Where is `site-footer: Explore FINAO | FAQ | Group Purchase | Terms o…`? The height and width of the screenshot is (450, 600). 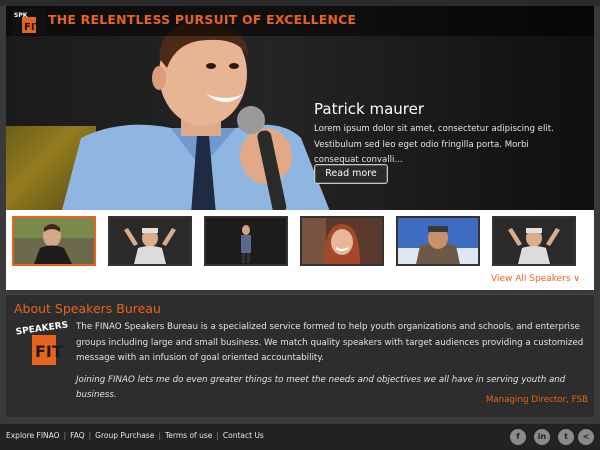
site-footer: Explore FINAO | FAQ | Group Purchase | Terms o… is located at coordinates (300, 437).